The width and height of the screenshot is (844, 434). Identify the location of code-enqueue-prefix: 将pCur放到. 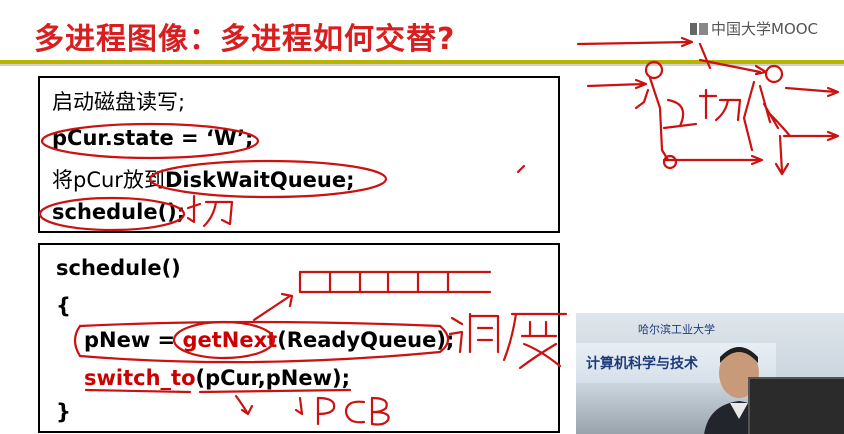
(108, 180).